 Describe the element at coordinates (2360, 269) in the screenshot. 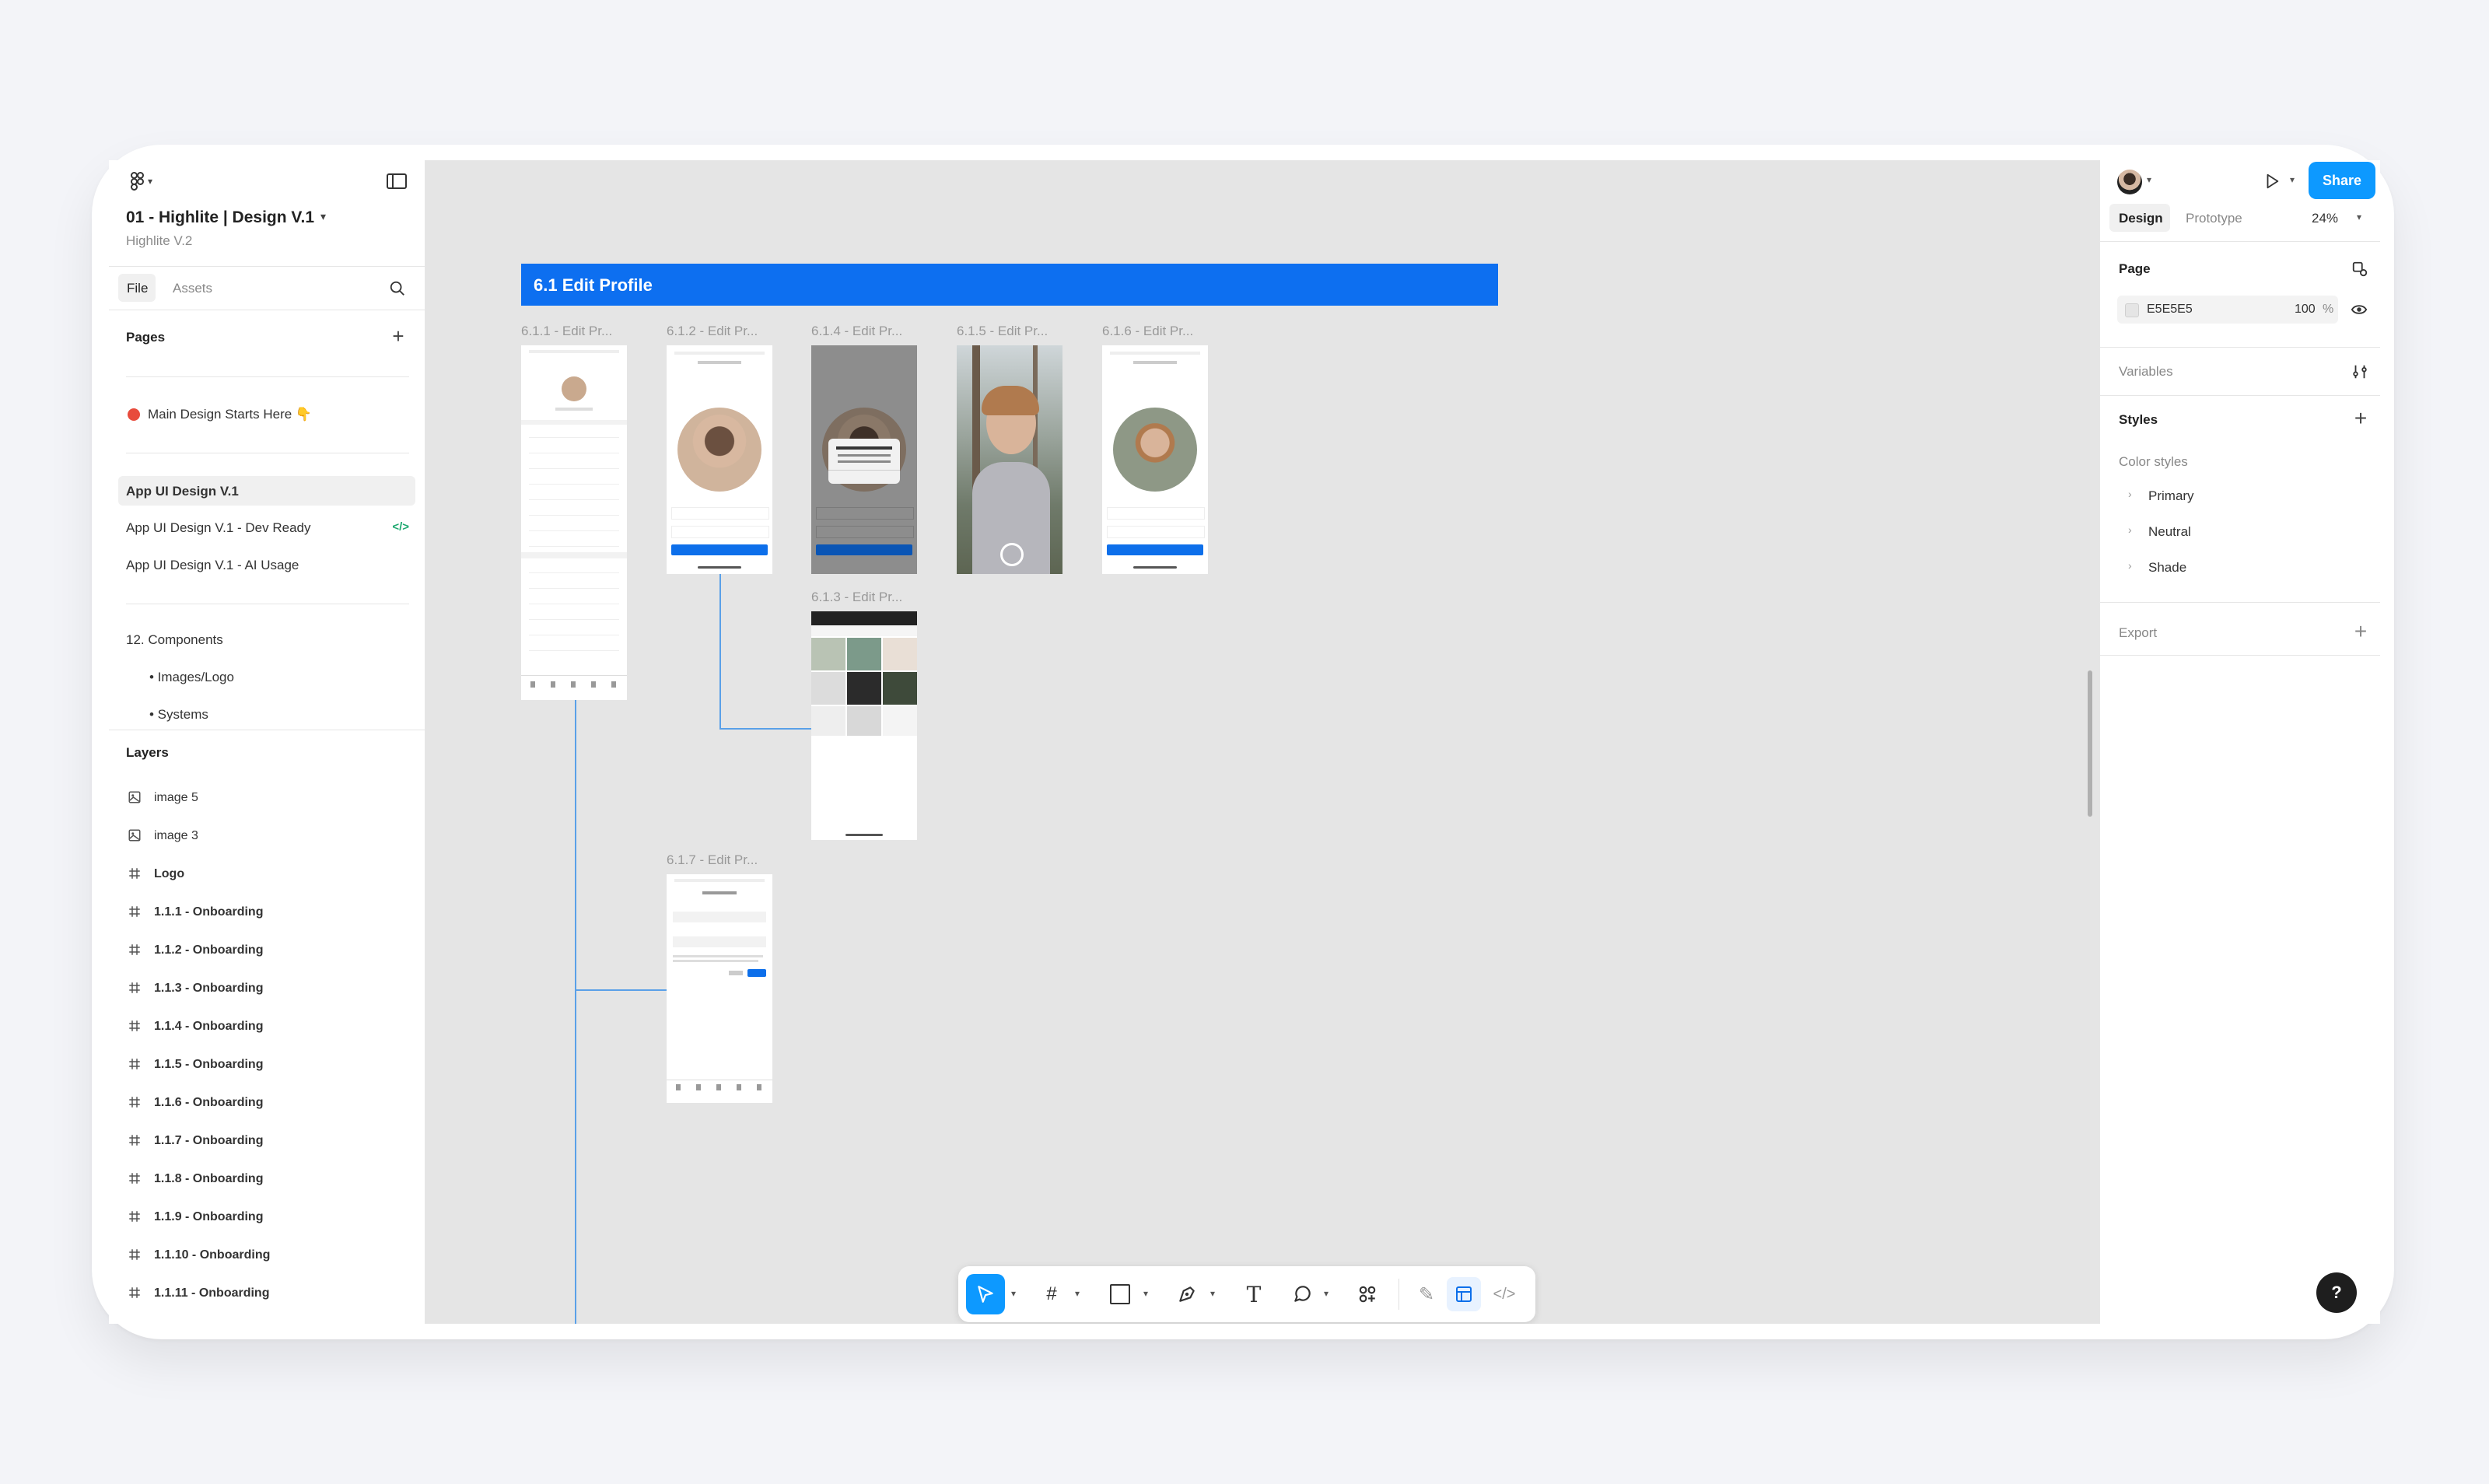

I see `library-icon` at that location.